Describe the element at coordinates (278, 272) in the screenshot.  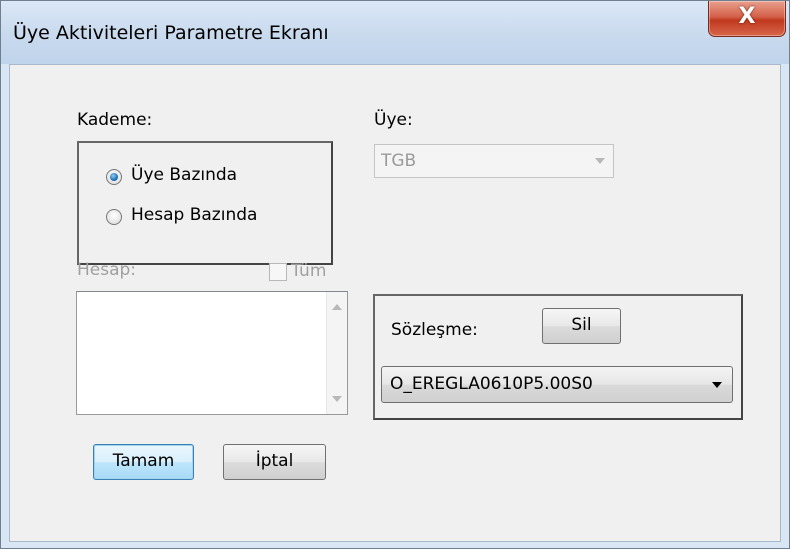
I see `tum-checkbox` at that location.